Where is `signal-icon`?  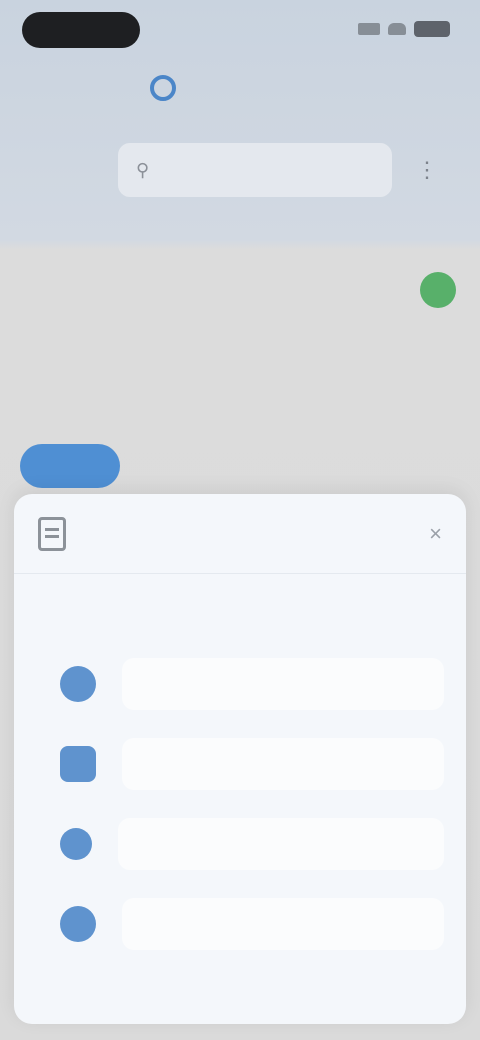
signal-icon is located at coordinates (369, 29).